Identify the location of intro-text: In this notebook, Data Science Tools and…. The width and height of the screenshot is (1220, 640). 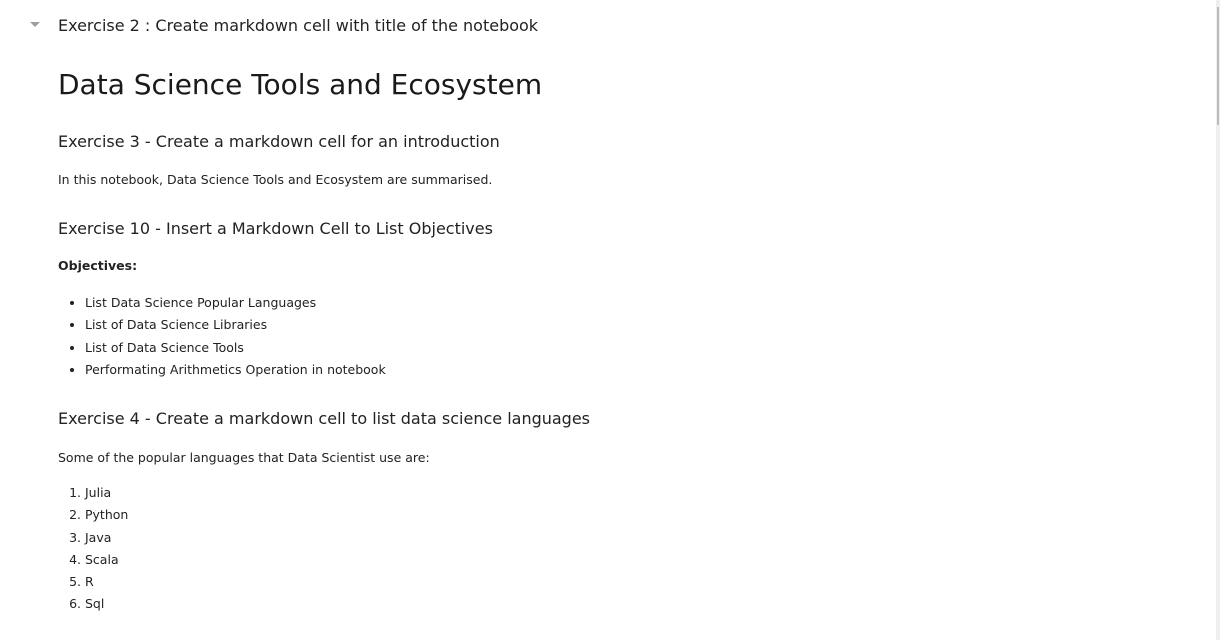
(275, 179).